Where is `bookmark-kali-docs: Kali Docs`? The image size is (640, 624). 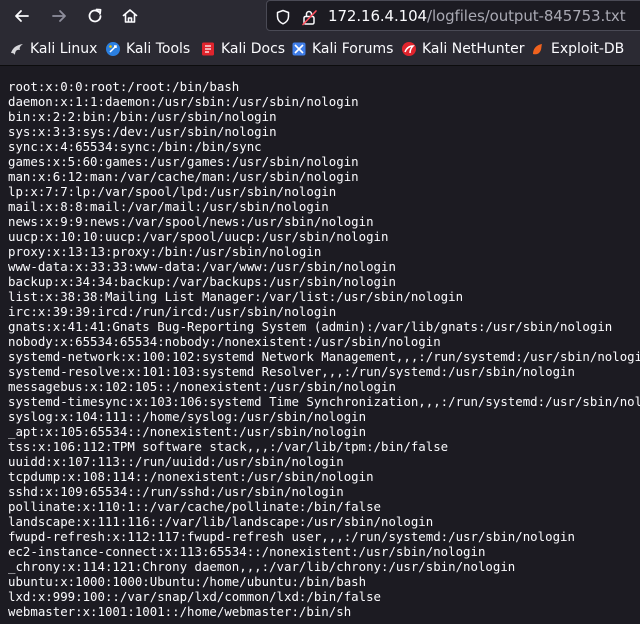
bookmark-kali-docs: Kali Docs is located at coordinates (242, 49).